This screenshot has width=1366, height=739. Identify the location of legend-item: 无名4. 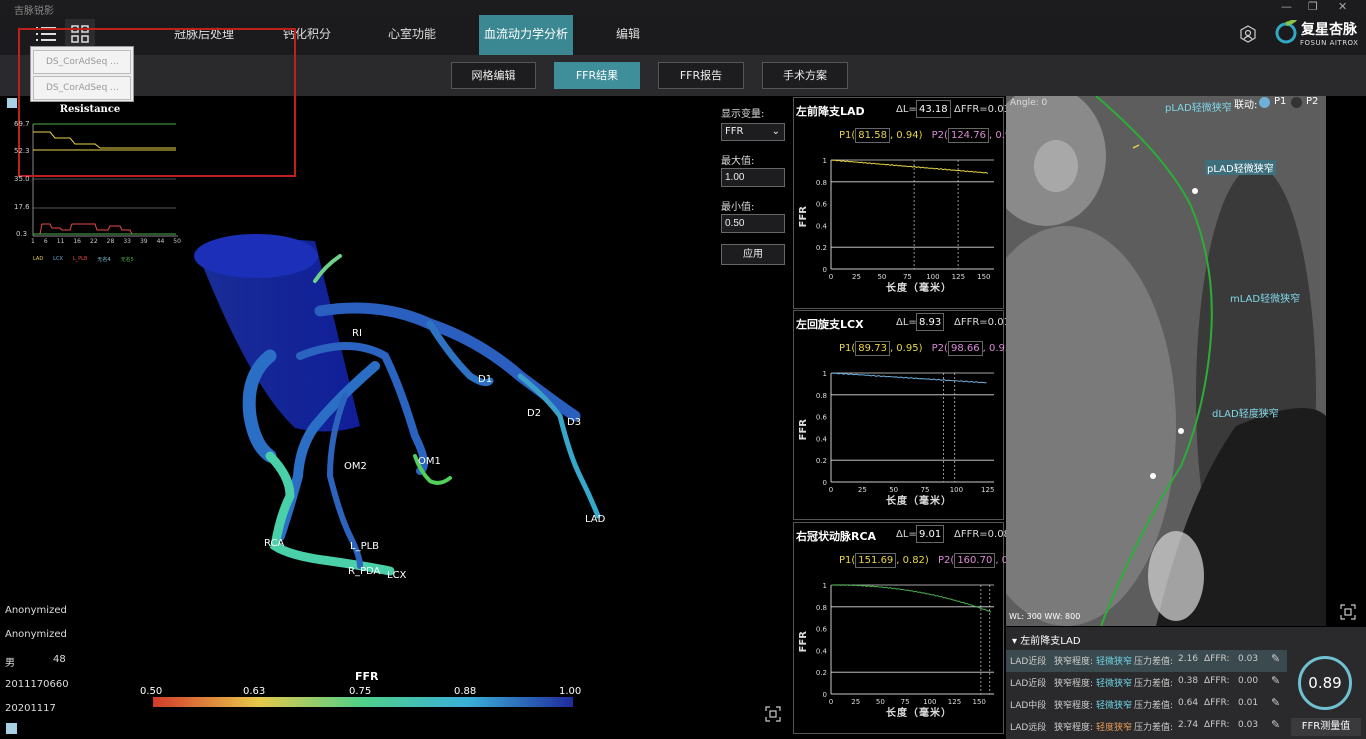
(104, 260).